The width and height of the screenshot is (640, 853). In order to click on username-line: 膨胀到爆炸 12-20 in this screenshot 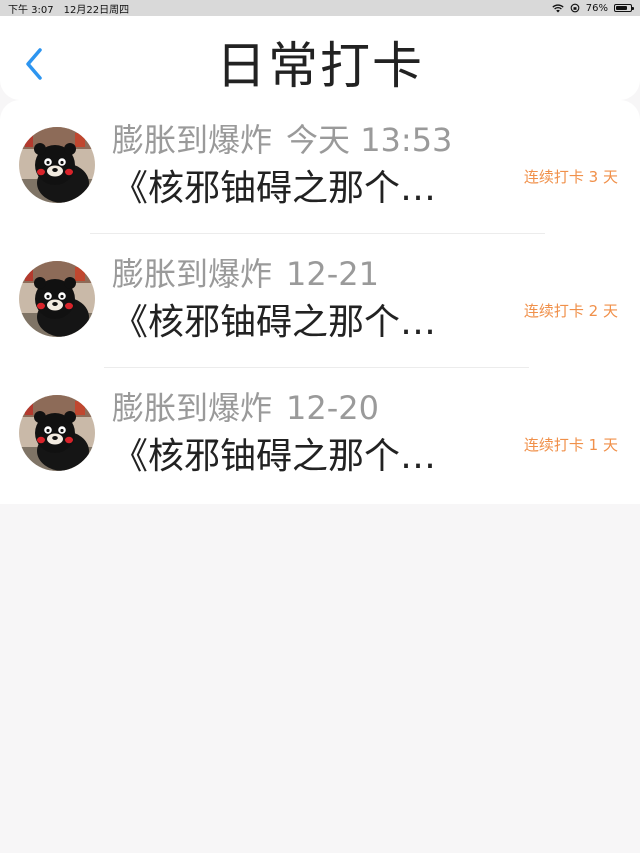, I will do `click(245, 408)`.